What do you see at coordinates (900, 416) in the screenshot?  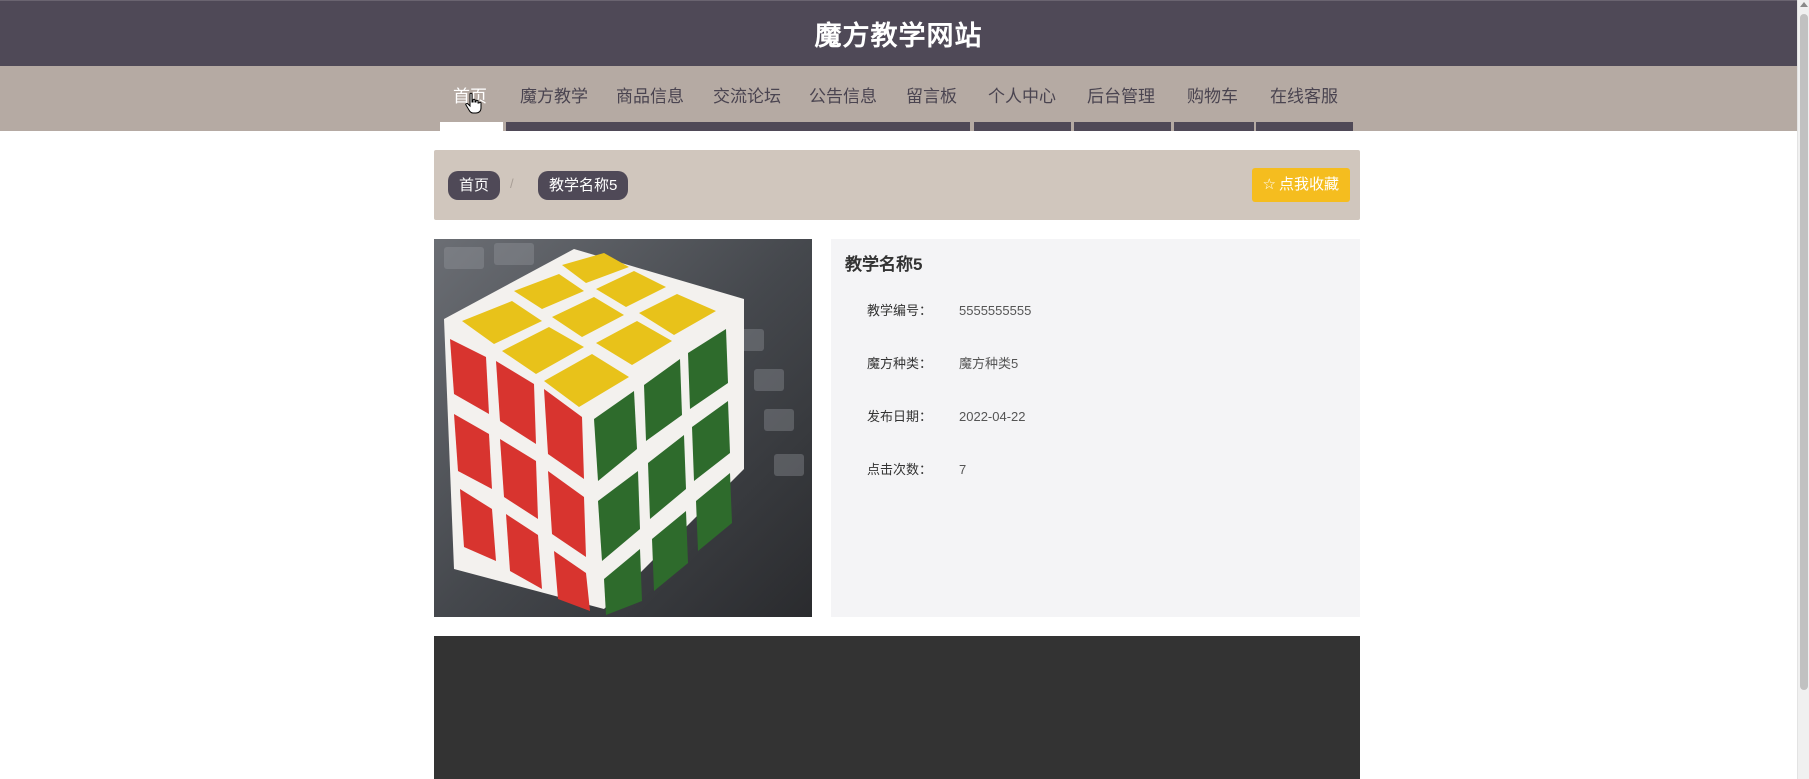 I see `detail-label: 发布日期：` at bounding box center [900, 416].